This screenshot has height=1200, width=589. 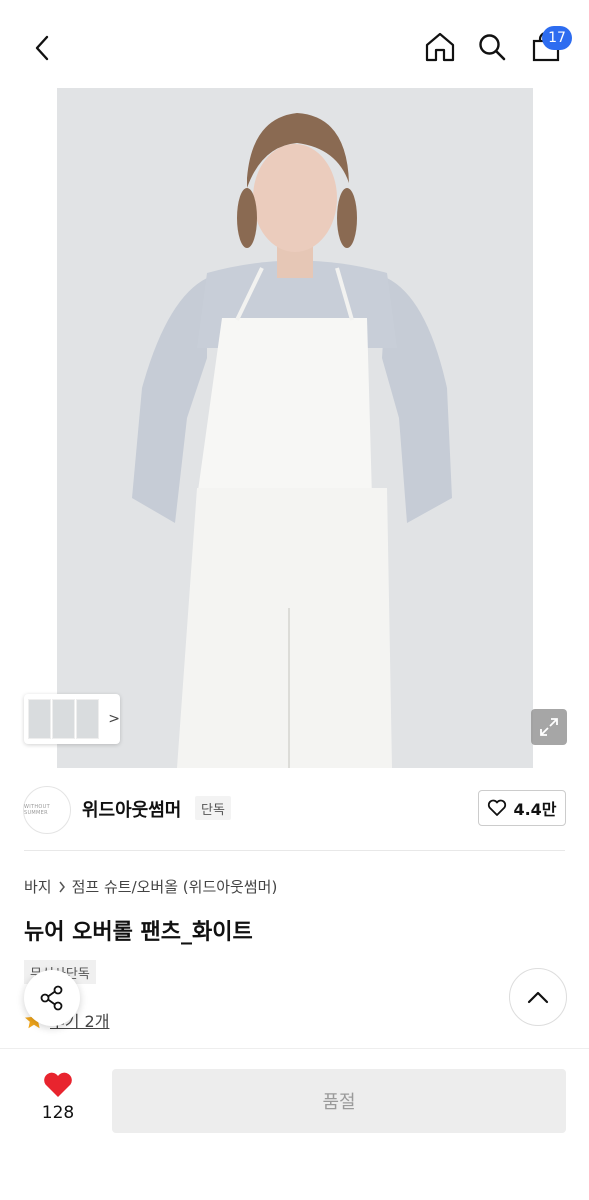 I want to click on divider, so click(x=294, y=850).